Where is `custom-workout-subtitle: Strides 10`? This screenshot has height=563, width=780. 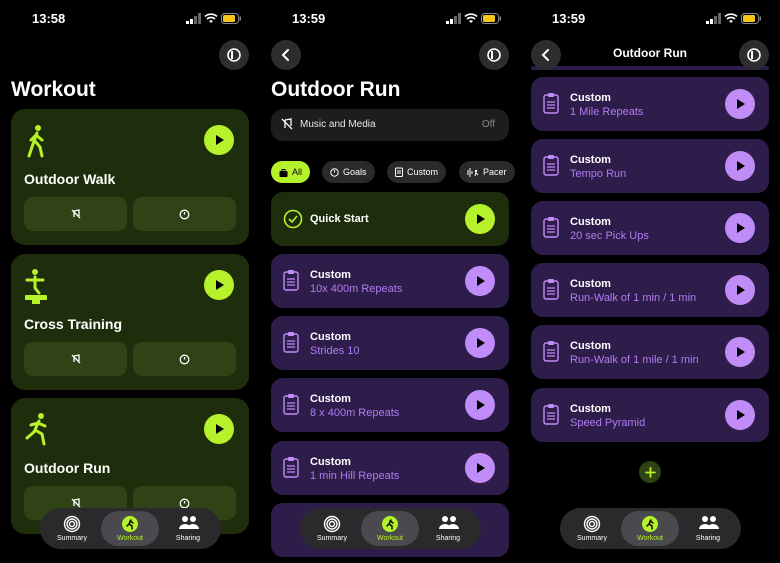
custom-workout-subtitle: Strides 10 is located at coordinates (335, 351).